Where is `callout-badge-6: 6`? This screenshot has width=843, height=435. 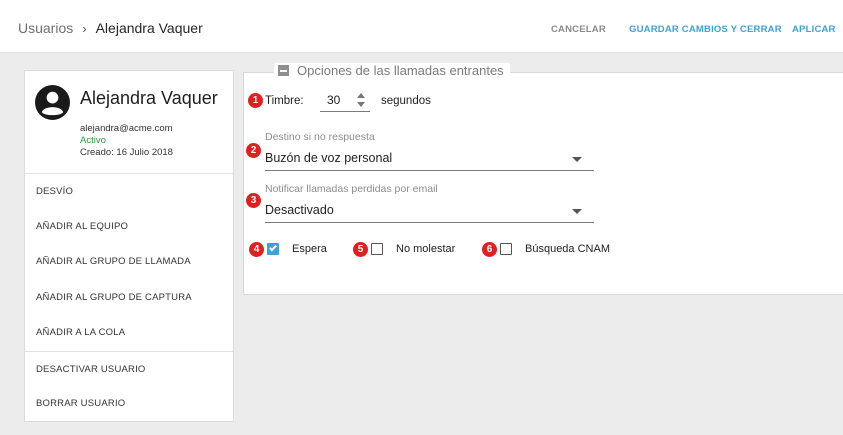 callout-badge-6: 6 is located at coordinates (489, 249).